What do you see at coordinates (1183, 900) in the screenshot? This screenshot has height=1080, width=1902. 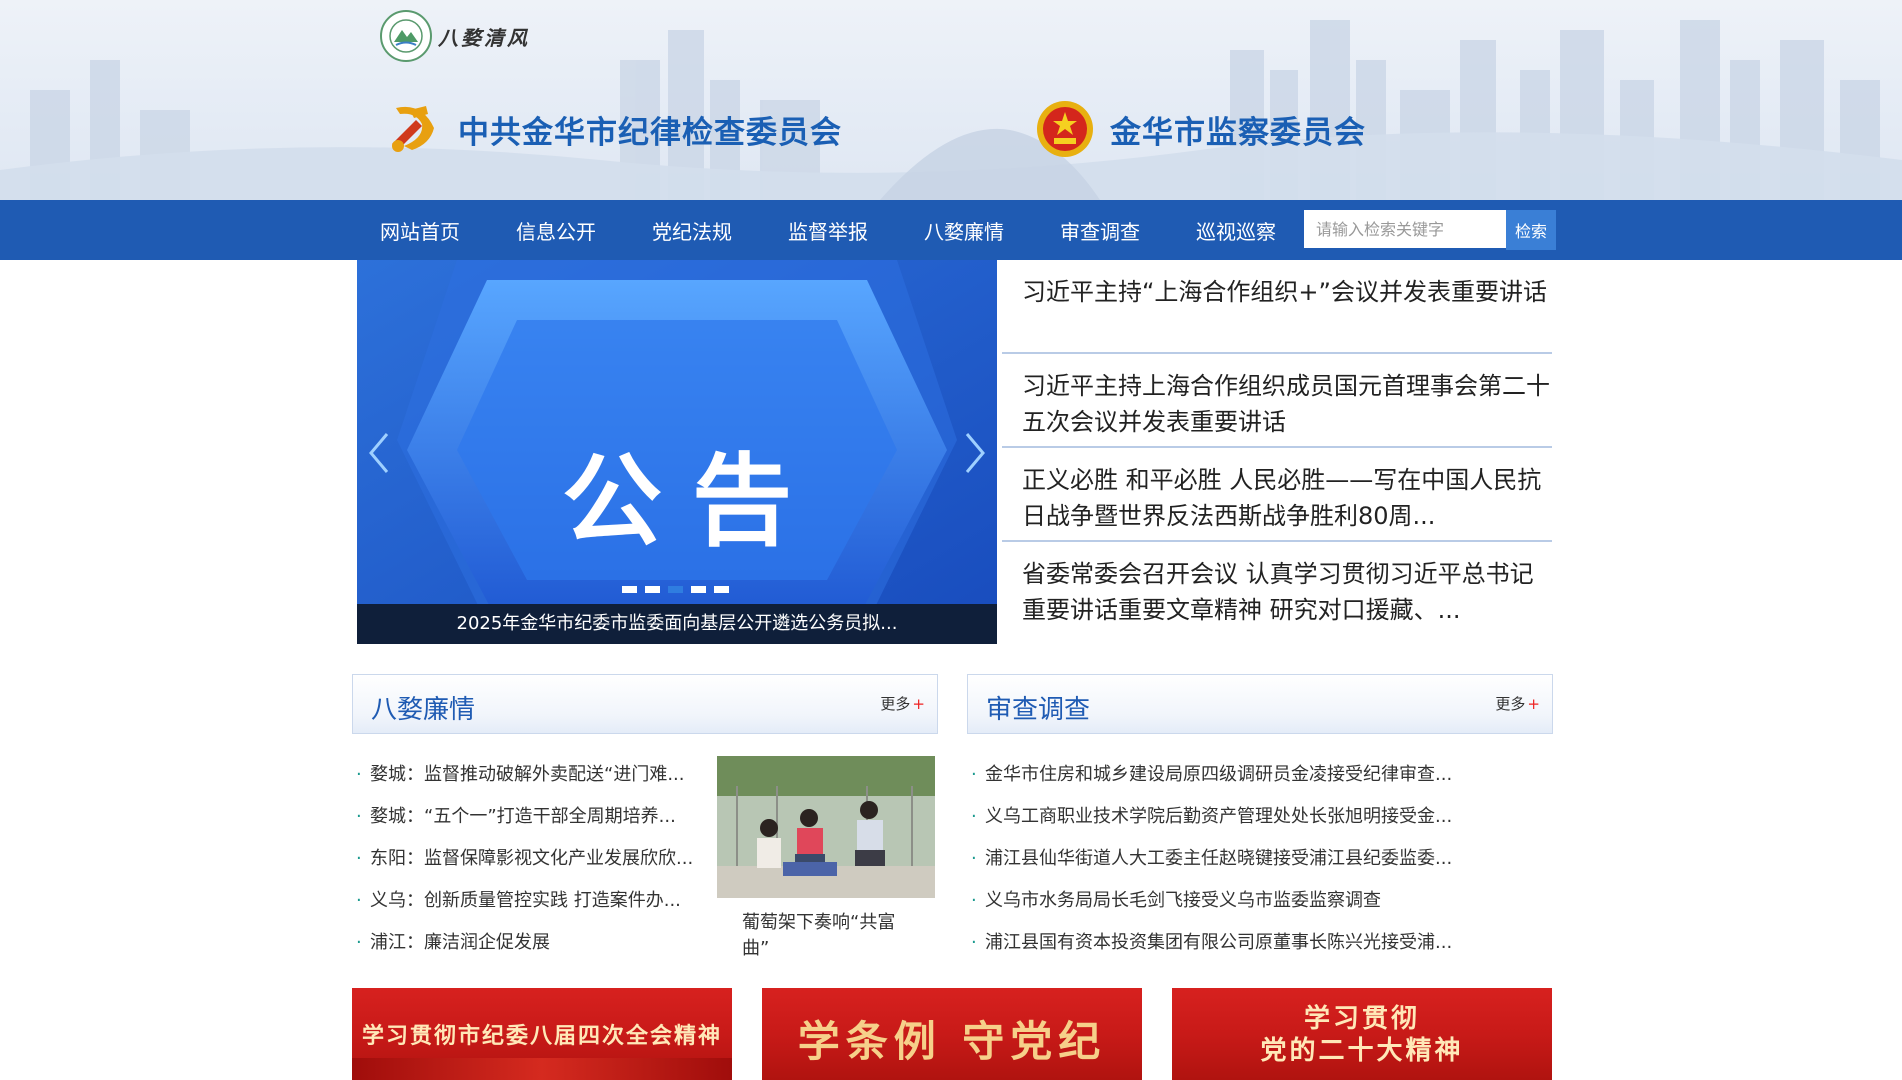 I see `list-item-text: 义乌市水务局局长毛剑飞接受义乌市监委监察调查` at bounding box center [1183, 900].